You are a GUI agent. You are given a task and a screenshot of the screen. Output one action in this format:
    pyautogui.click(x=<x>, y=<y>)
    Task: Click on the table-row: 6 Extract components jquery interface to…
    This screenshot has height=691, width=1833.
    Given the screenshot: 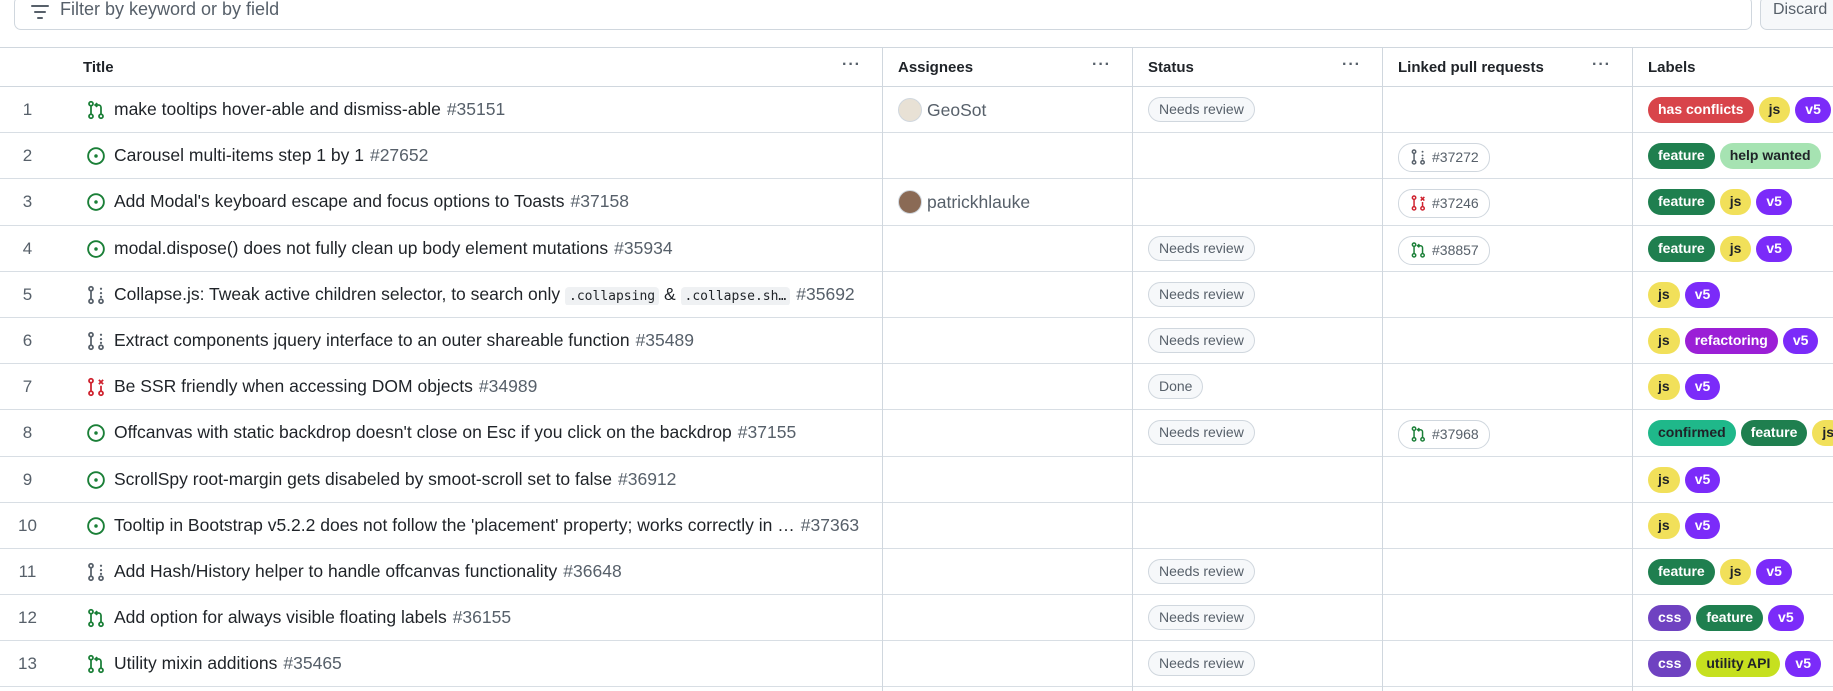 What is the action you would take?
    pyautogui.click(x=916, y=341)
    